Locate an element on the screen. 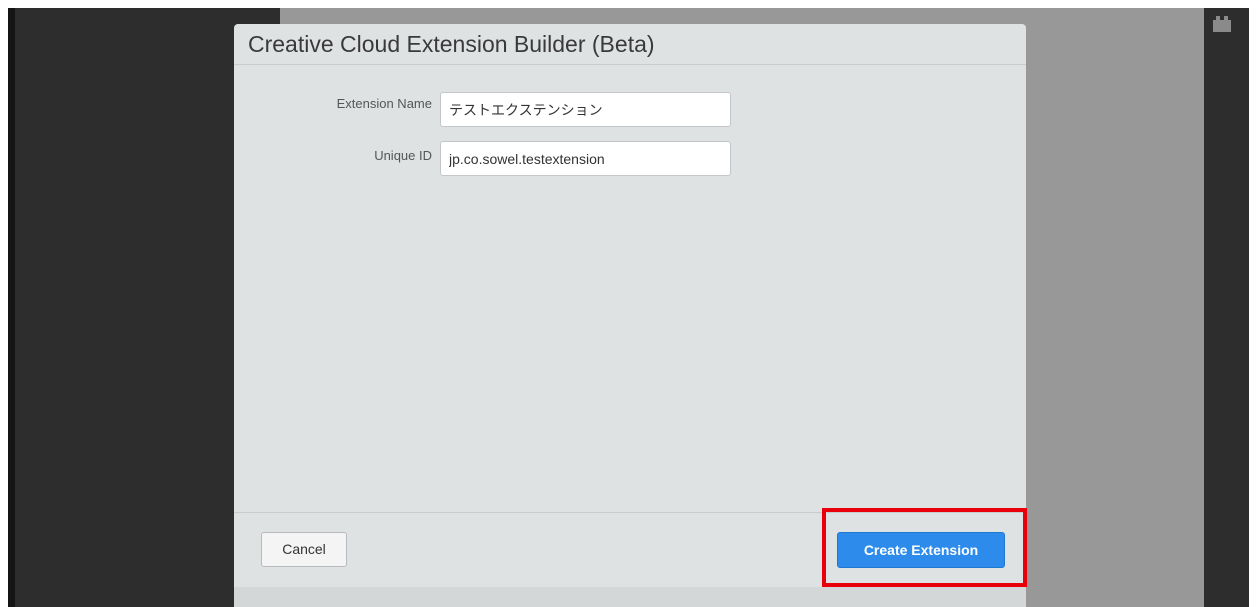 This screenshot has width=1257, height=607. dialog-header: Creative Cloud Extension Builder (Beta) is located at coordinates (630, 44).